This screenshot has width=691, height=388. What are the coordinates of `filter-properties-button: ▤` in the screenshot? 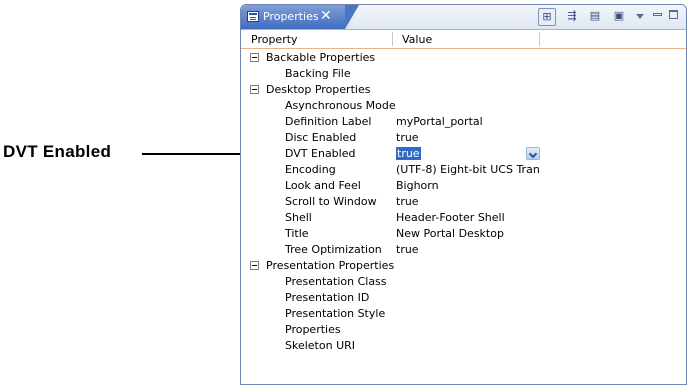 It's located at (595, 17).